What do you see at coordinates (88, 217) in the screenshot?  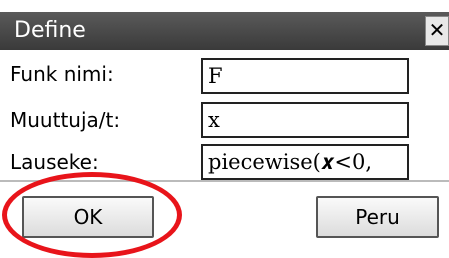 I see `ok-button: OK` at bounding box center [88, 217].